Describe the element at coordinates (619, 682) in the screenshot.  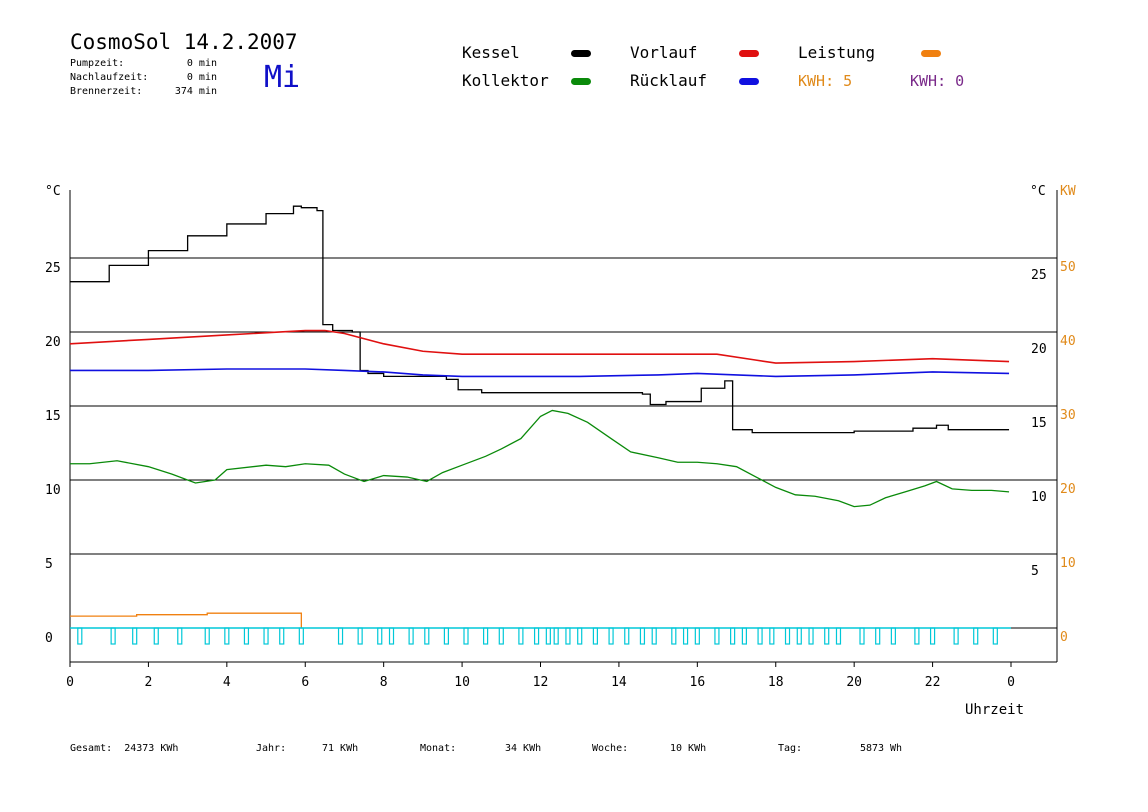
I see `x-tick-label: 14` at that location.